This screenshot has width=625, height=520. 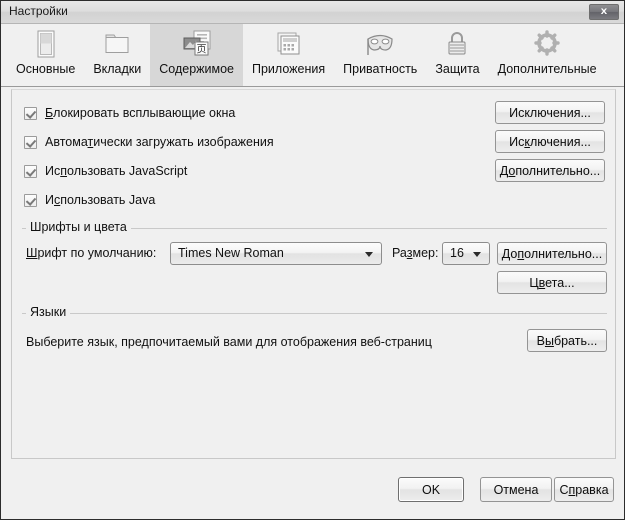 I want to click on tab-label: Защита, so click(x=457, y=69).